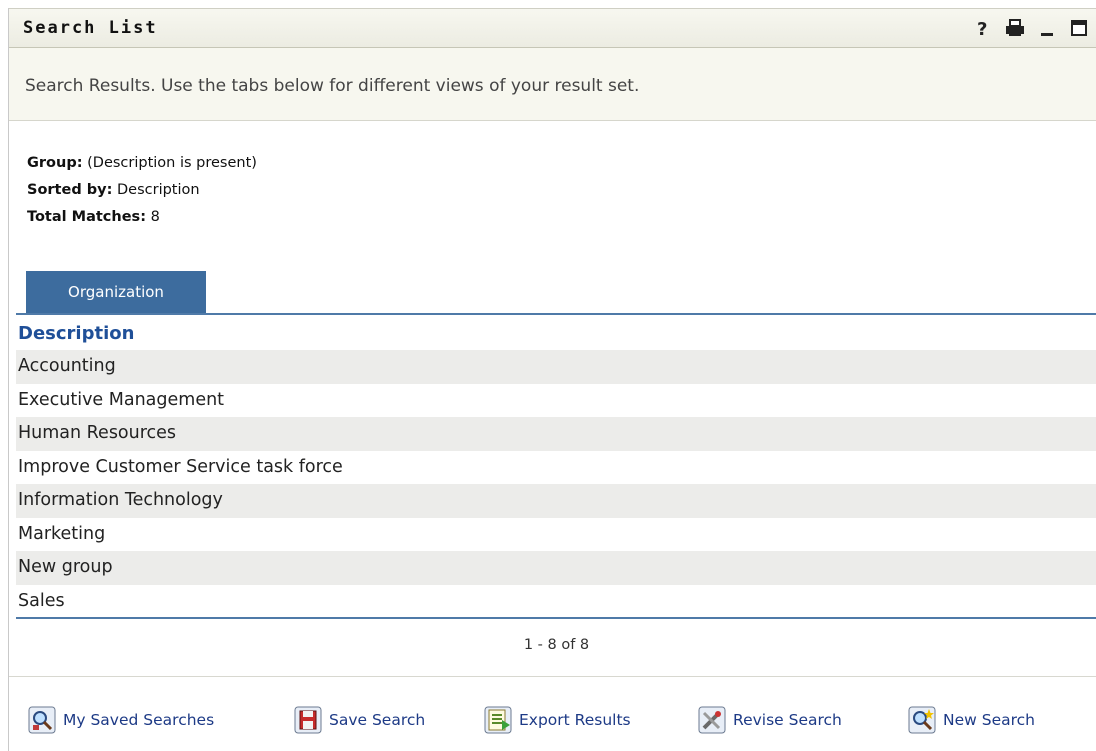 The width and height of the screenshot is (1096, 751). Describe the element at coordinates (158, 190) in the screenshot. I see `sorted-value: Description` at that location.